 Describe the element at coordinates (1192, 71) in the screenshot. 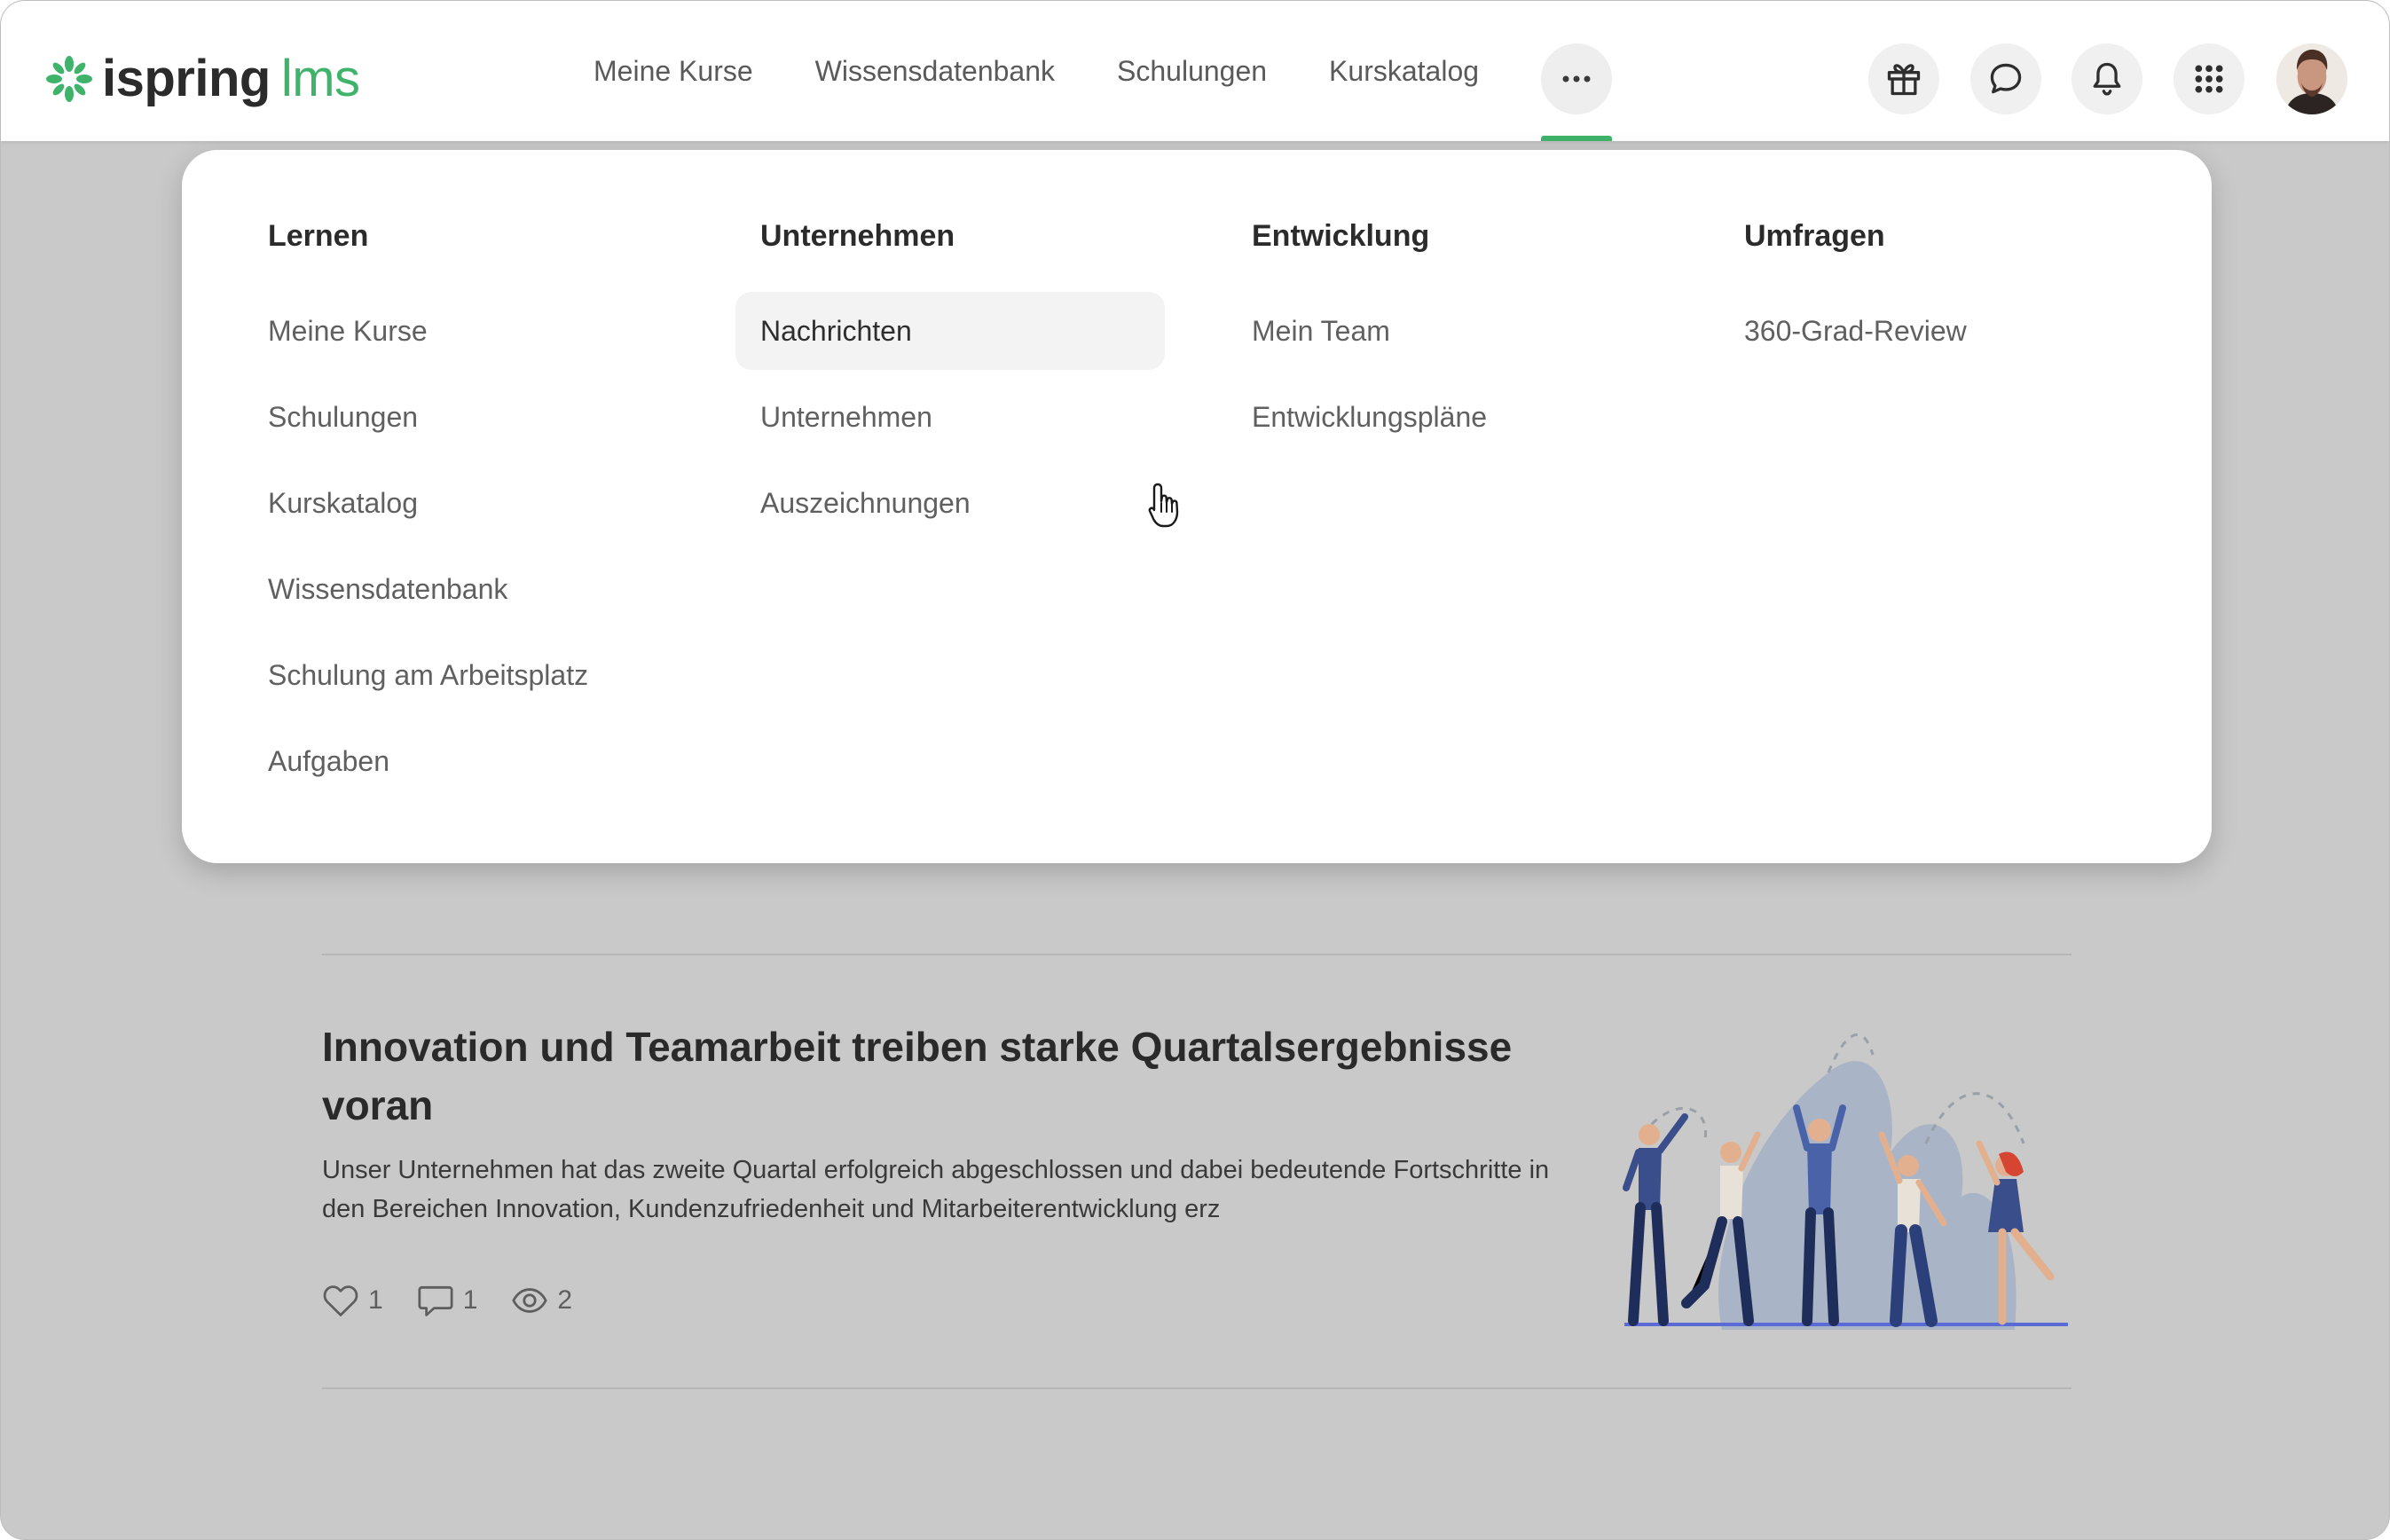

I see `nav-schulungen: Schulungen` at that location.